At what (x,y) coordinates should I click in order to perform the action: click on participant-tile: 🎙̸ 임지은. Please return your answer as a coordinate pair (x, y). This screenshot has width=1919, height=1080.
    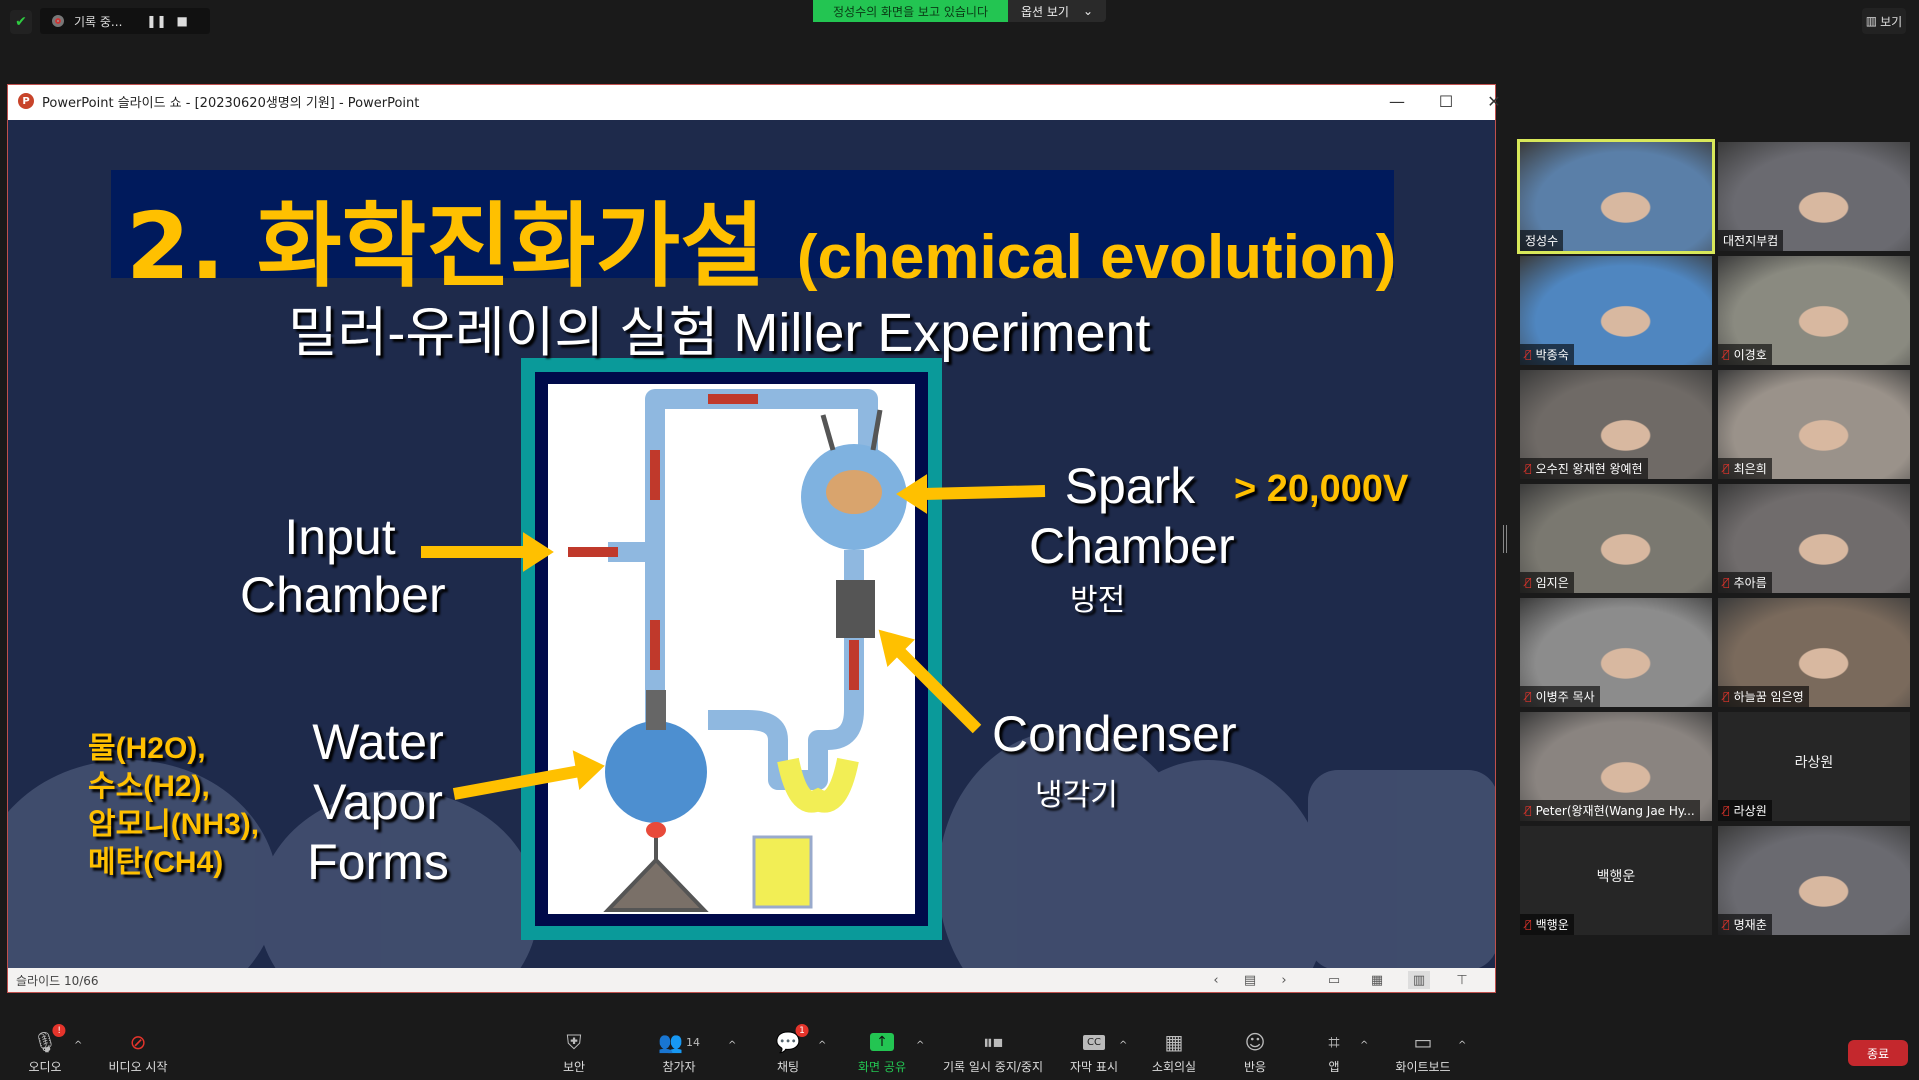
    Looking at the image, I should click on (1616, 538).